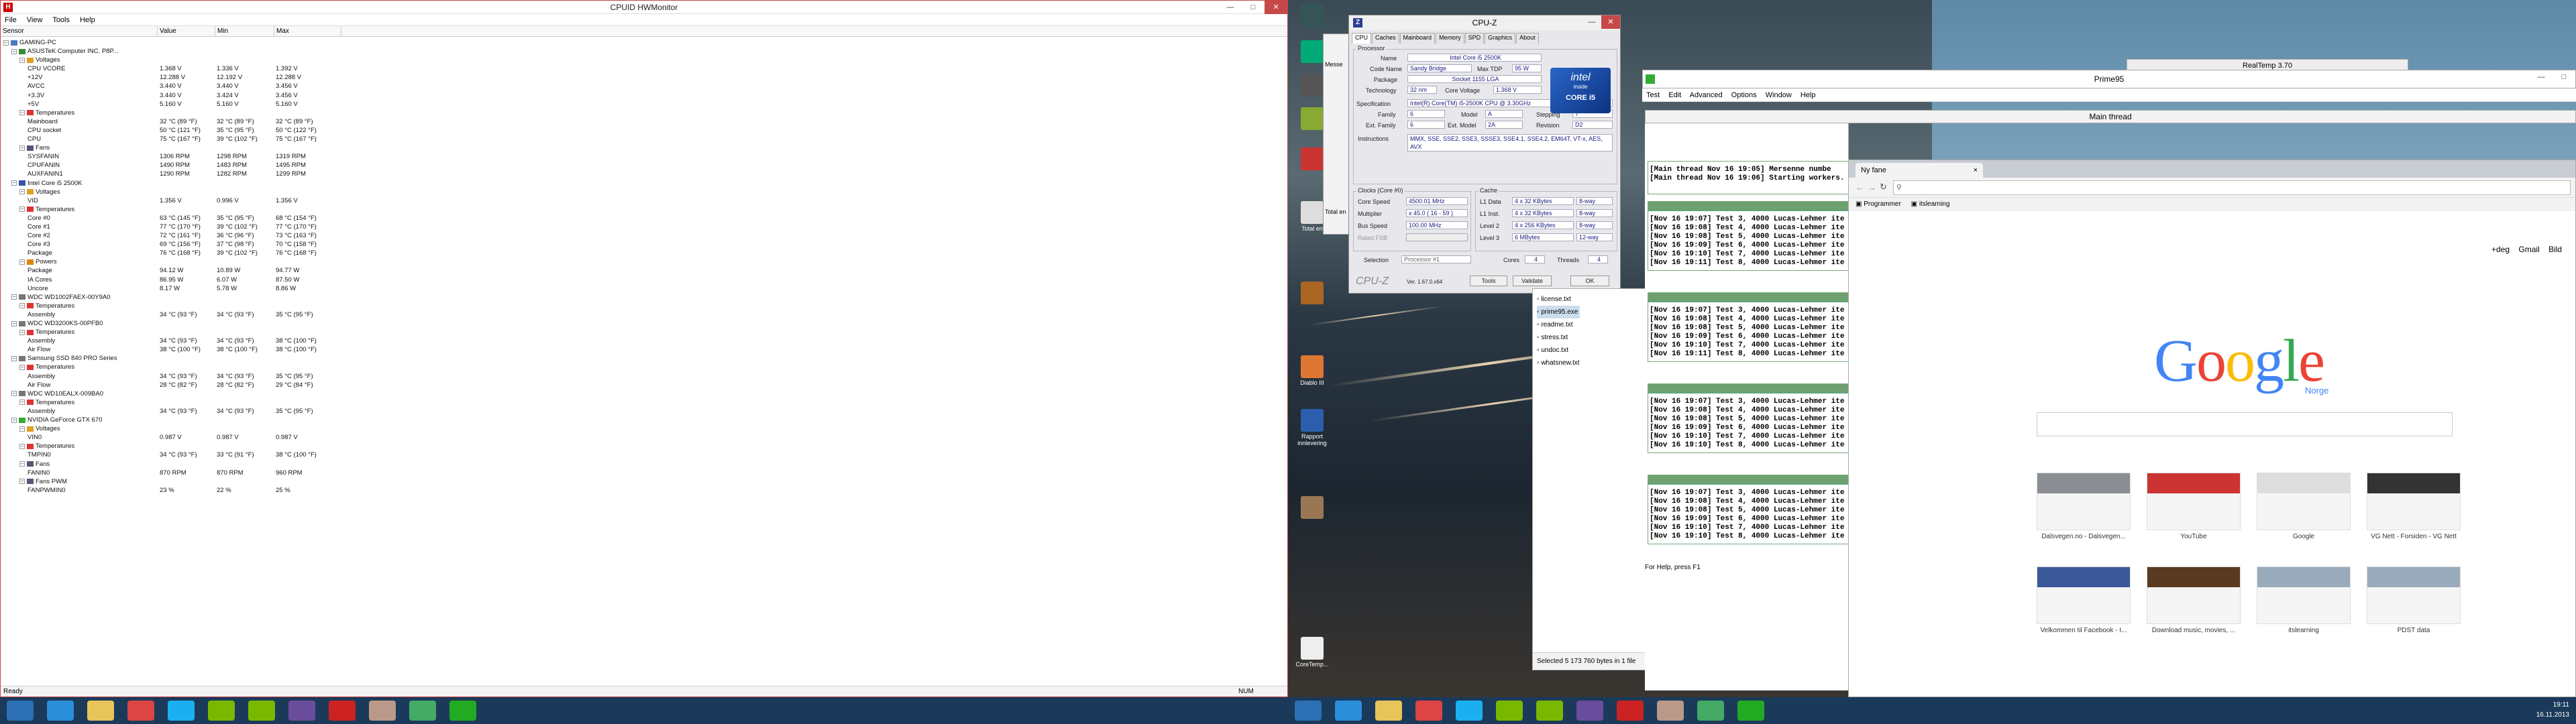 This screenshot has height=724, width=2576. What do you see at coordinates (1500, 38) in the screenshot?
I see `tab-graphics: Graphics` at bounding box center [1500, 38].